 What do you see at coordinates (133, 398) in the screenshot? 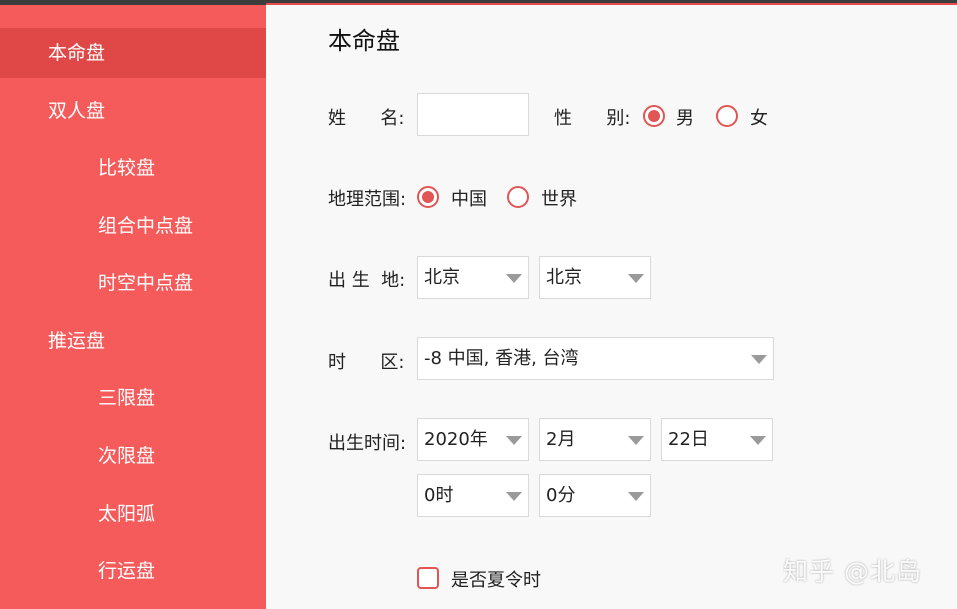
I see `sidebar-item-tertiary: 三限盘` at bounding box center [133, 398].